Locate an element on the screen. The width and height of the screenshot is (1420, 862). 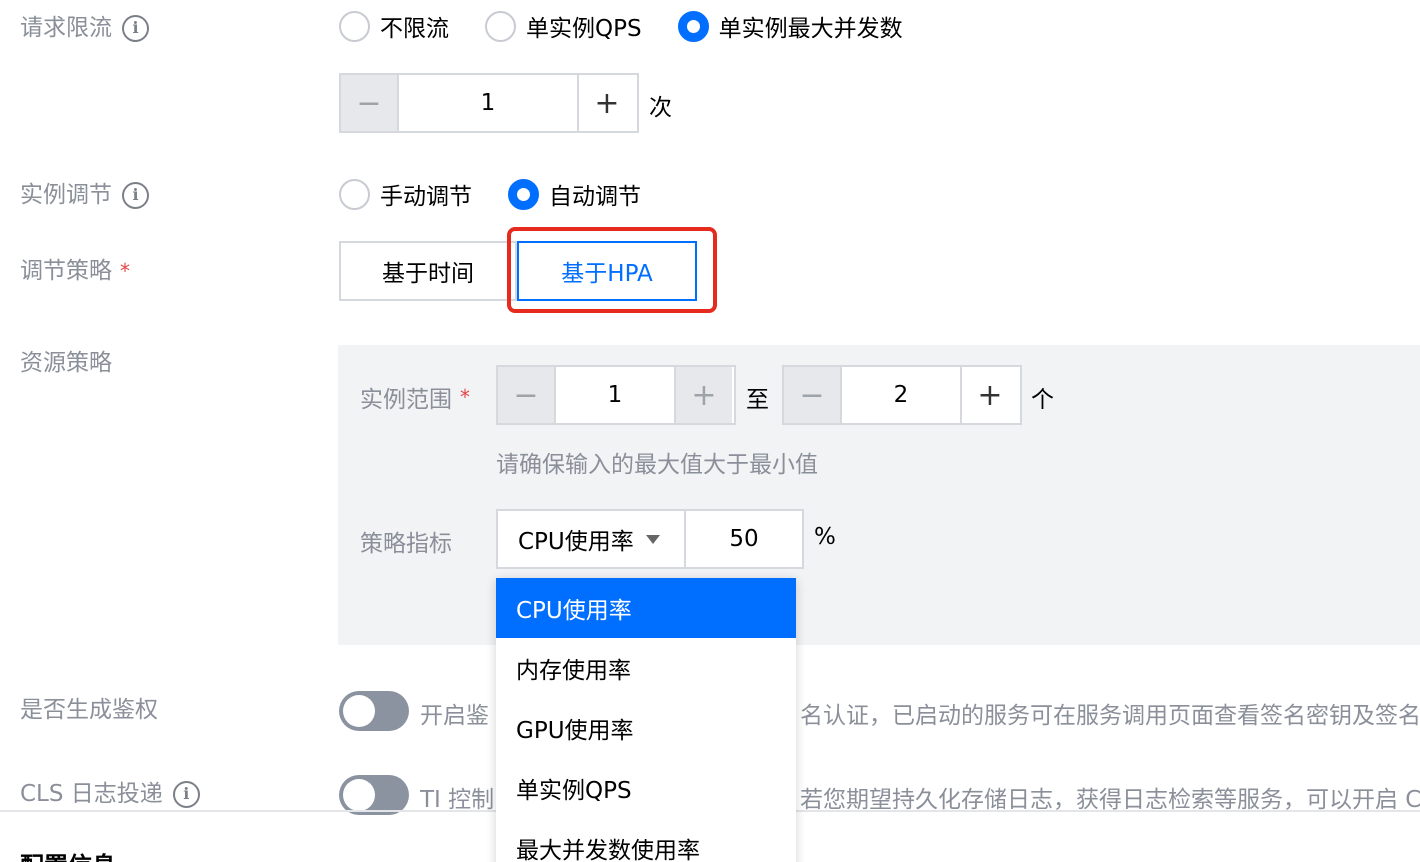
auth-desc-left: 开启鉴 is located at coordinates (454, 716).